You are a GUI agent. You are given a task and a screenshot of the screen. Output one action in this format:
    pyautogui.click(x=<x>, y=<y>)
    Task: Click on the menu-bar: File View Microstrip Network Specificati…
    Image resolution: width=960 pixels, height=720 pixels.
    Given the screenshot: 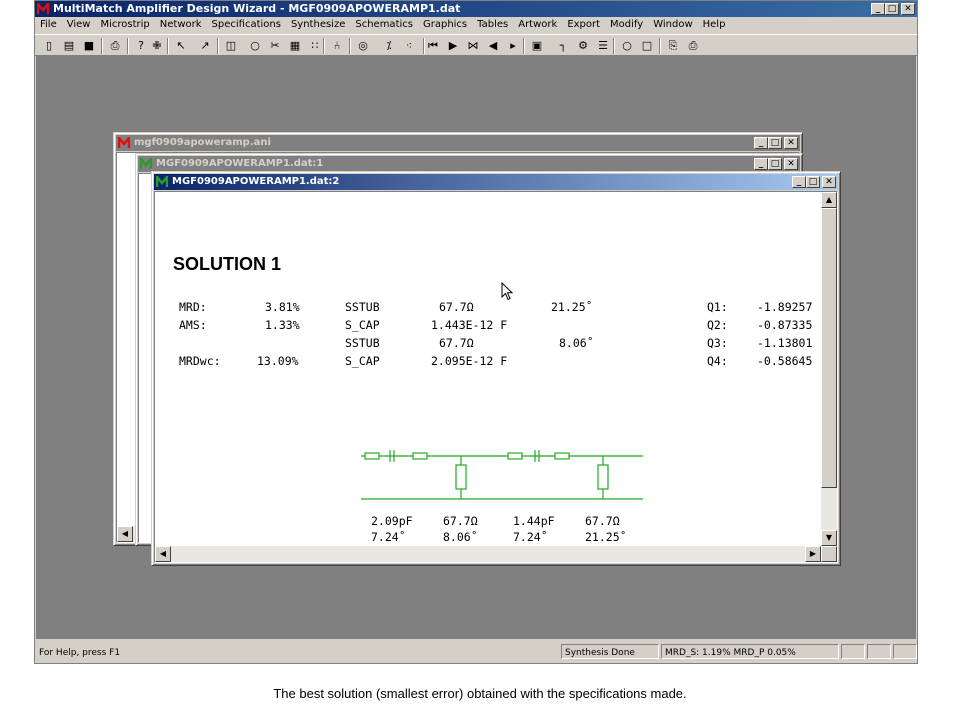 What is the action you would take?
    pyautogui.click(x=476, y=25)
    